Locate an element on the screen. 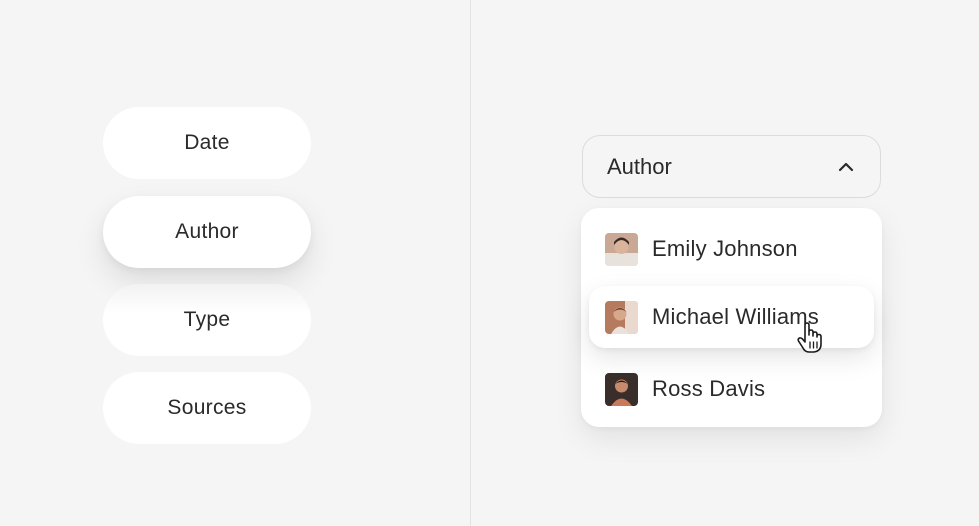 The image size is (979, 526). option-ross-davis: Ross Davis is located at coordinates (731, 389).